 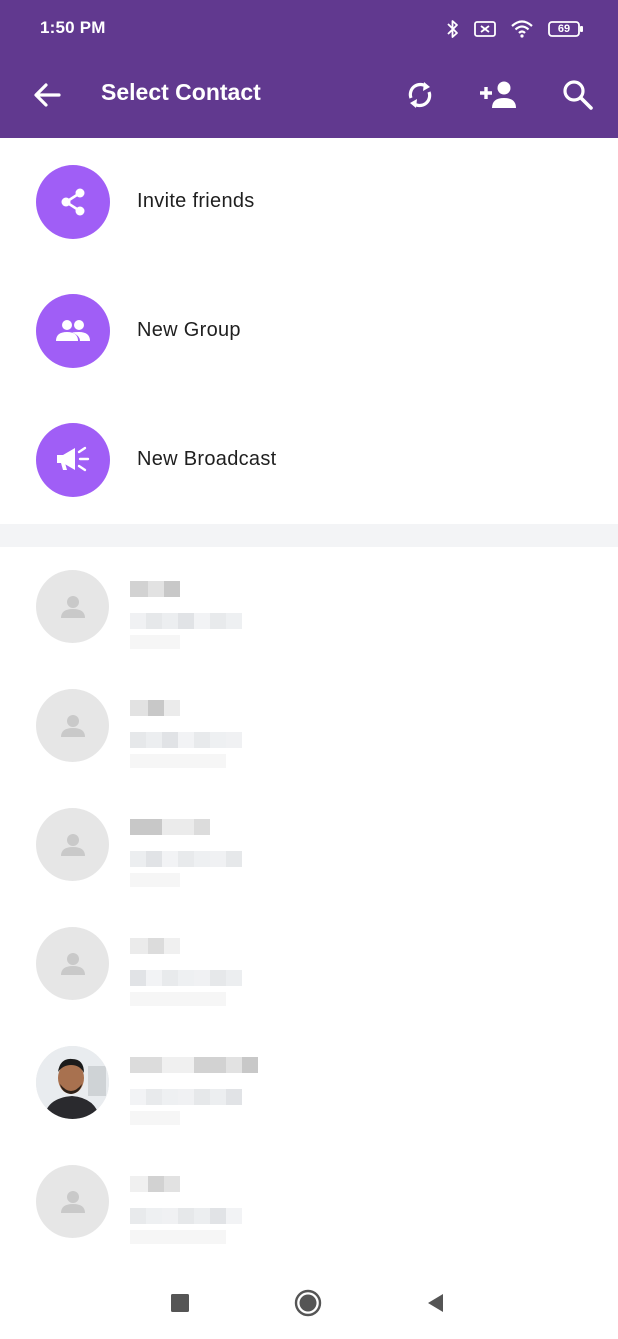 What do you see at coordinates (435, 1303) in the screenshot?
I see `back-button` at bounding box center [435, 1303].